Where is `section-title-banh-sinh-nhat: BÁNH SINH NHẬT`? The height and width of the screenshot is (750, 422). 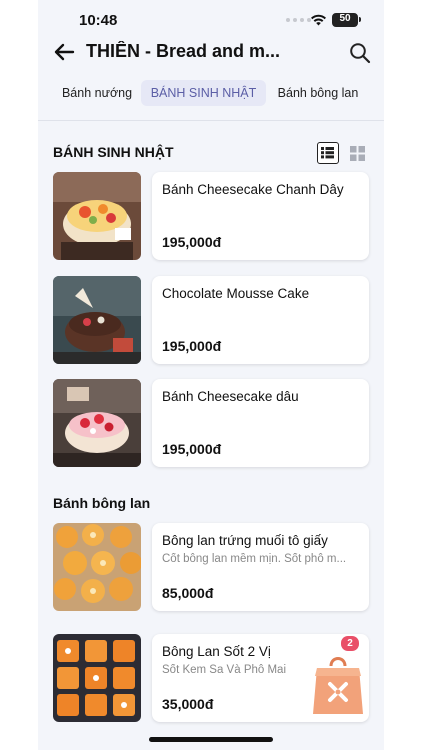 section-title-banh-sinh-nhat: BÁNH SINH NHẬT is located at coordinates (113, 152).